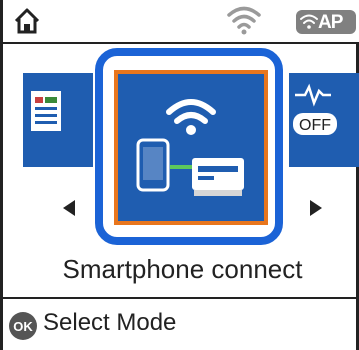 This screenshot has height=350, width=359. Describe the element at coordinates (316, 208) in the screenshot. I see `next-arrow-icon` at that location.